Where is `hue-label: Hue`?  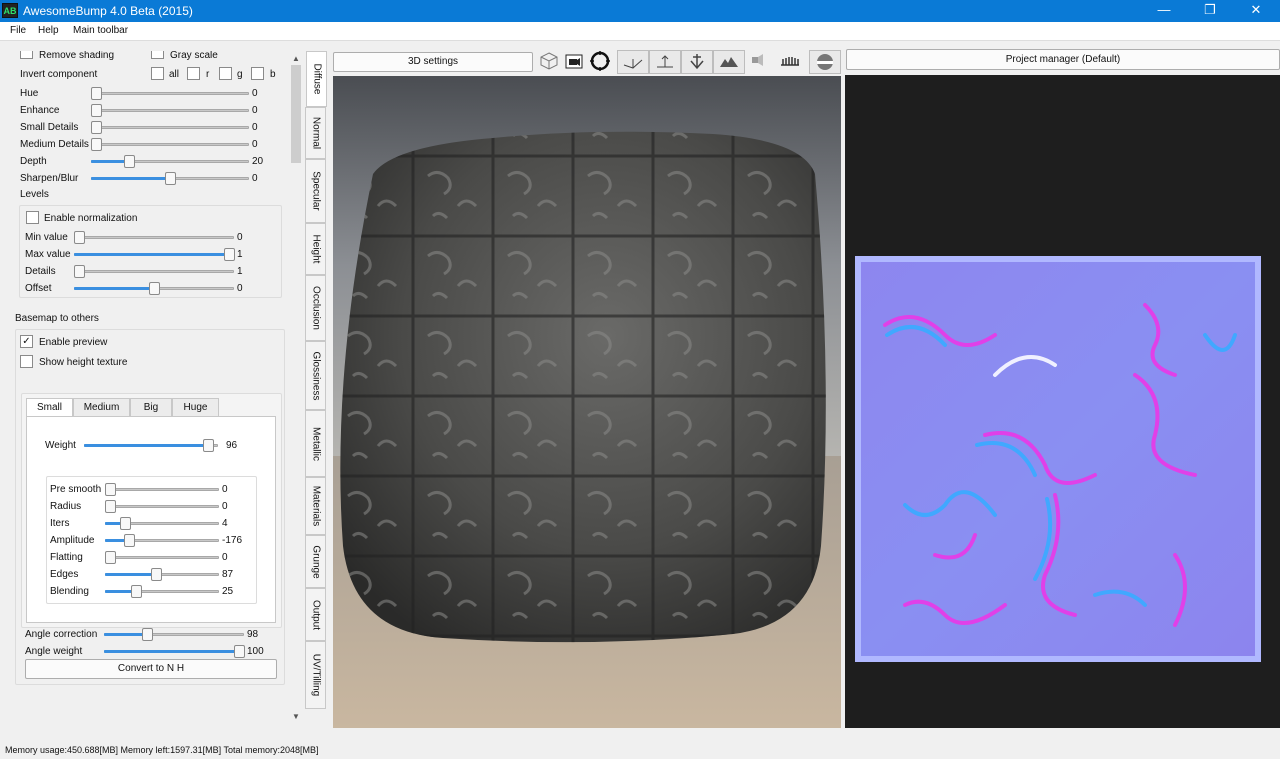 hue-label: Hue is located at coordinates (29, 93).